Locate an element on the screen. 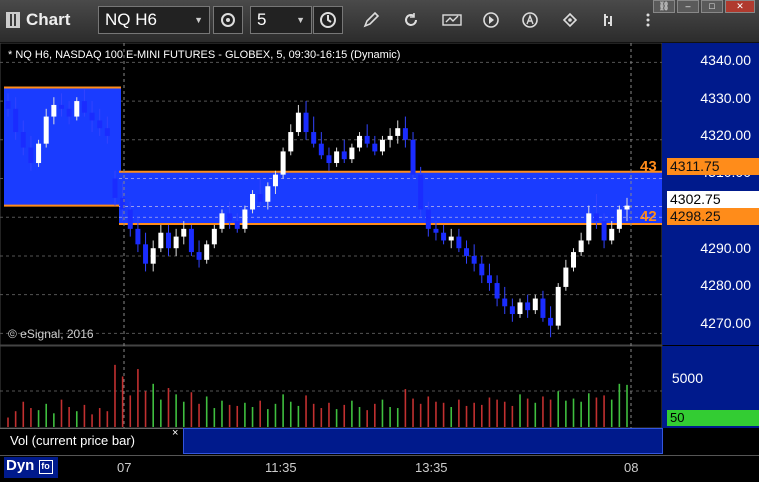  window-title: Chart is located at coordinates (38, 20).